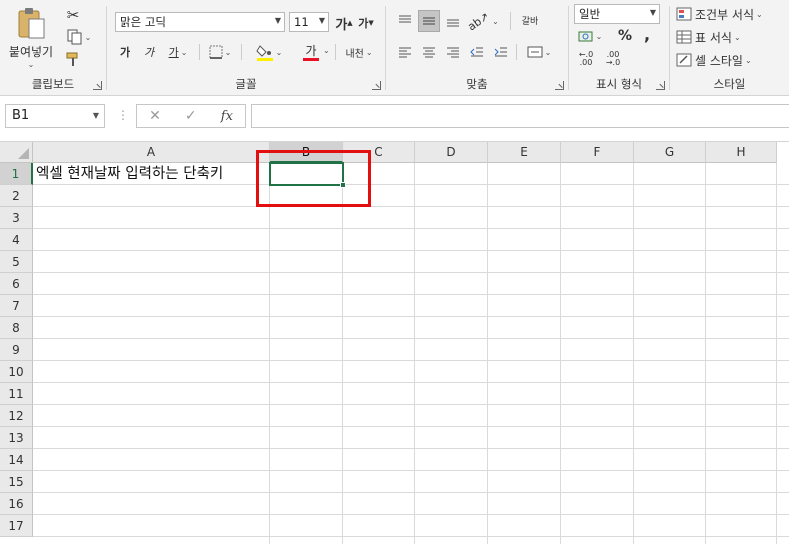 This screenshot has width=789, height=544. Describe the element at coordinates (16, 394) in the screenshot. I see `row-header-11: 11` at that location.